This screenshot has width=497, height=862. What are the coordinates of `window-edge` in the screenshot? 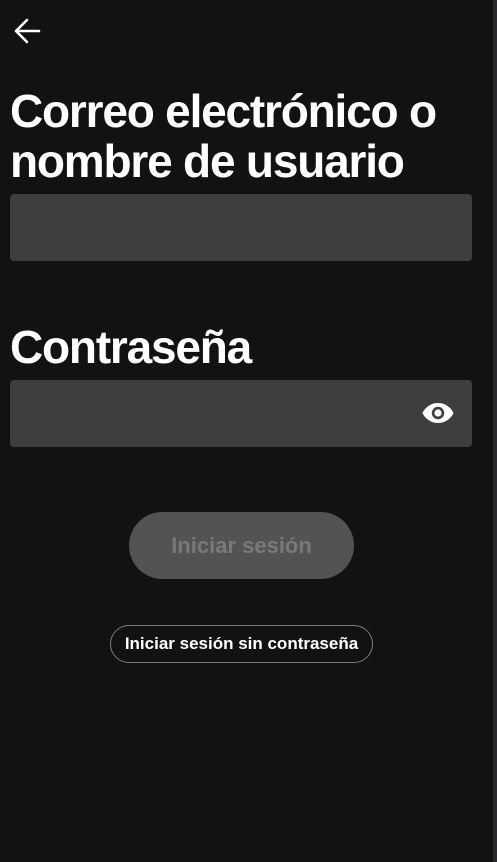 It's located at (495, 431).